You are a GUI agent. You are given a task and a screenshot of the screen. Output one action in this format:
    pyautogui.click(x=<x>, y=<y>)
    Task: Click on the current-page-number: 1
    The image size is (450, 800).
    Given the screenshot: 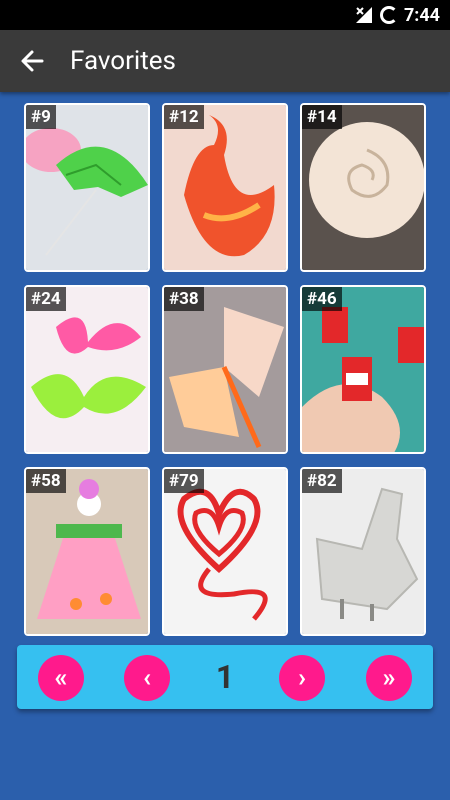 What is the action you would take?
    pyautogui.click(x=225, y=677)
    